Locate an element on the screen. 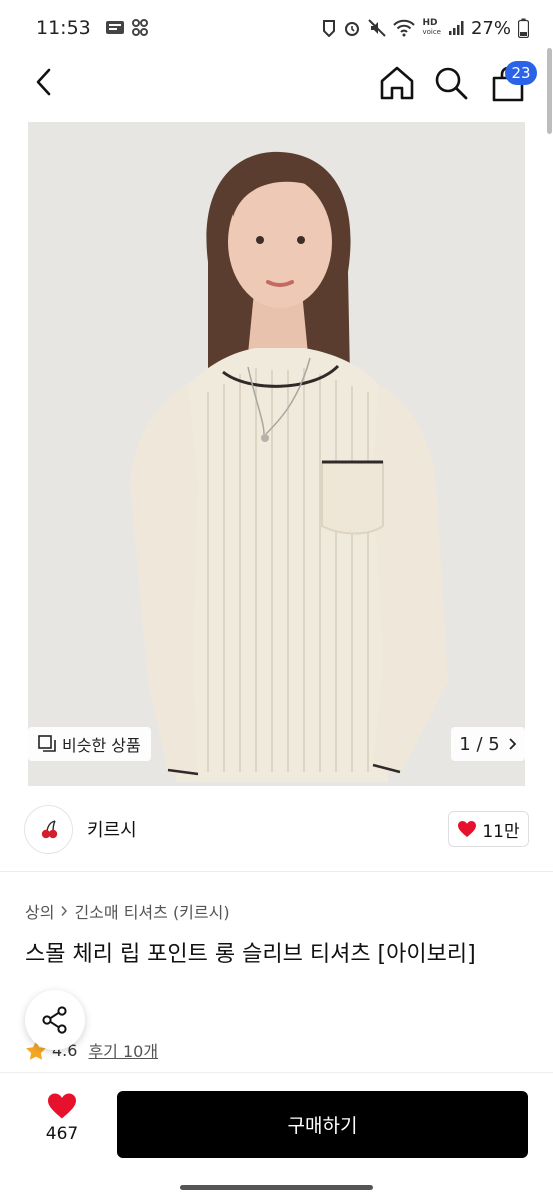 Image resolution: width=553 pixels, height=1200 pixels. image-pager-button: 1 / 5 is located at coordinates (488, 744).